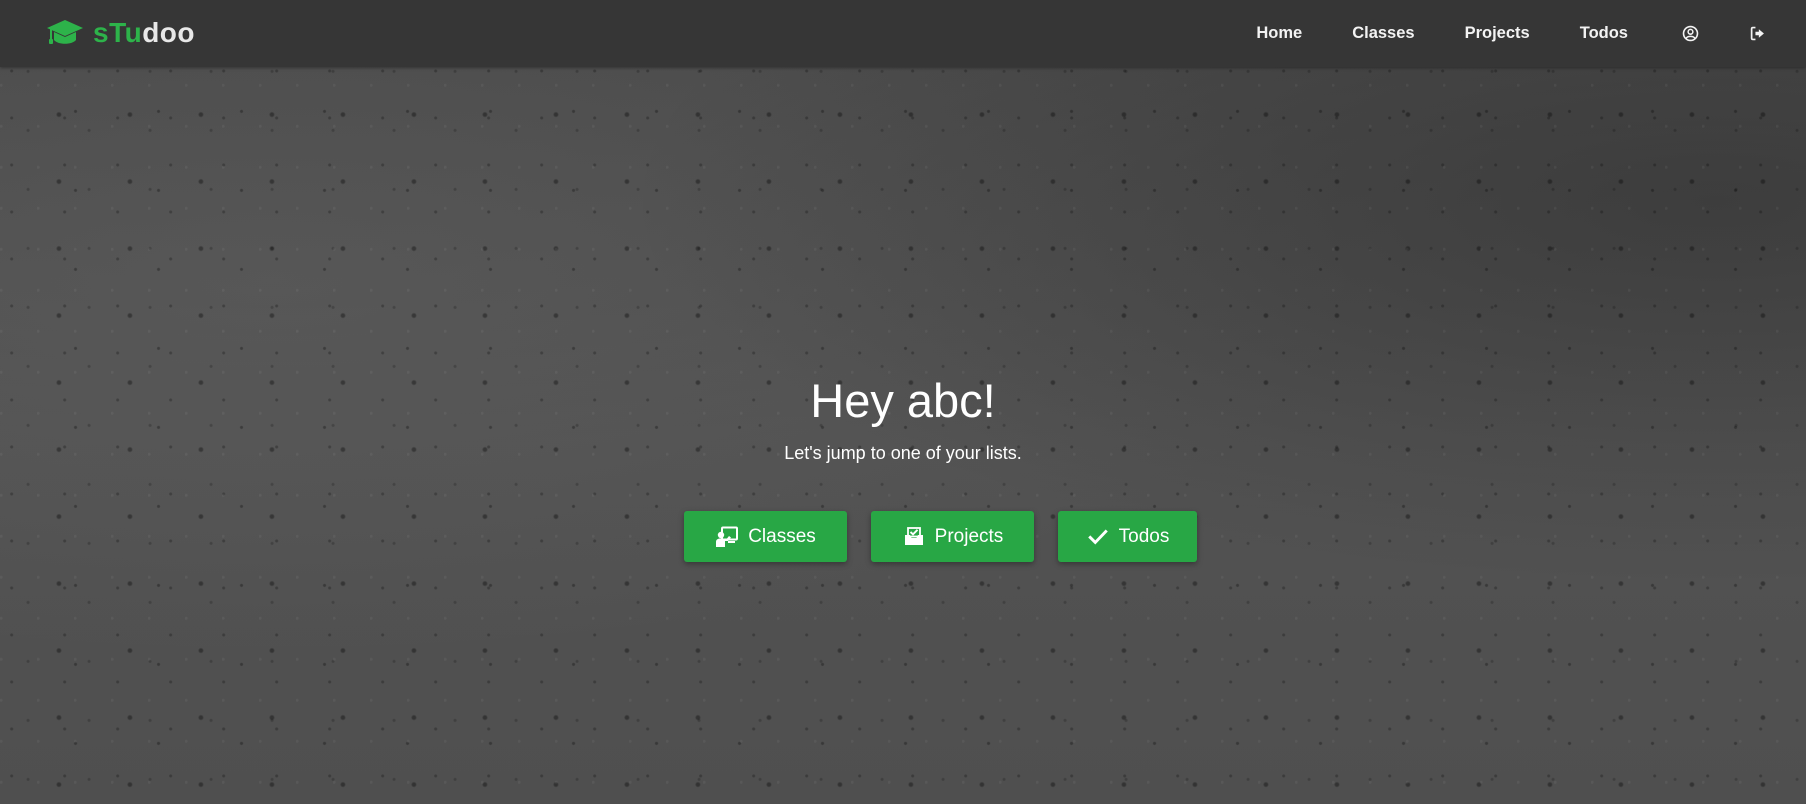 The image size is (1806, 804). I want to click on user-circle-icon, so click(1690, 34).